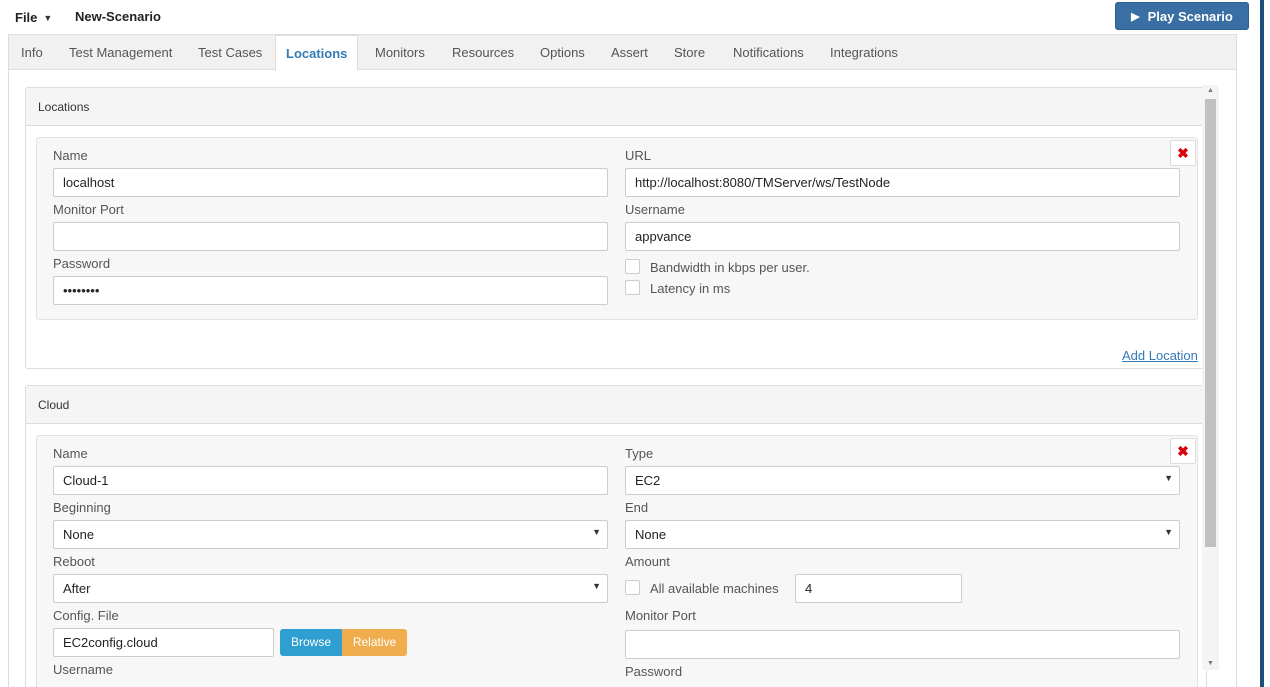  I want to click on location-name-input: localhost, so click(330, 182).